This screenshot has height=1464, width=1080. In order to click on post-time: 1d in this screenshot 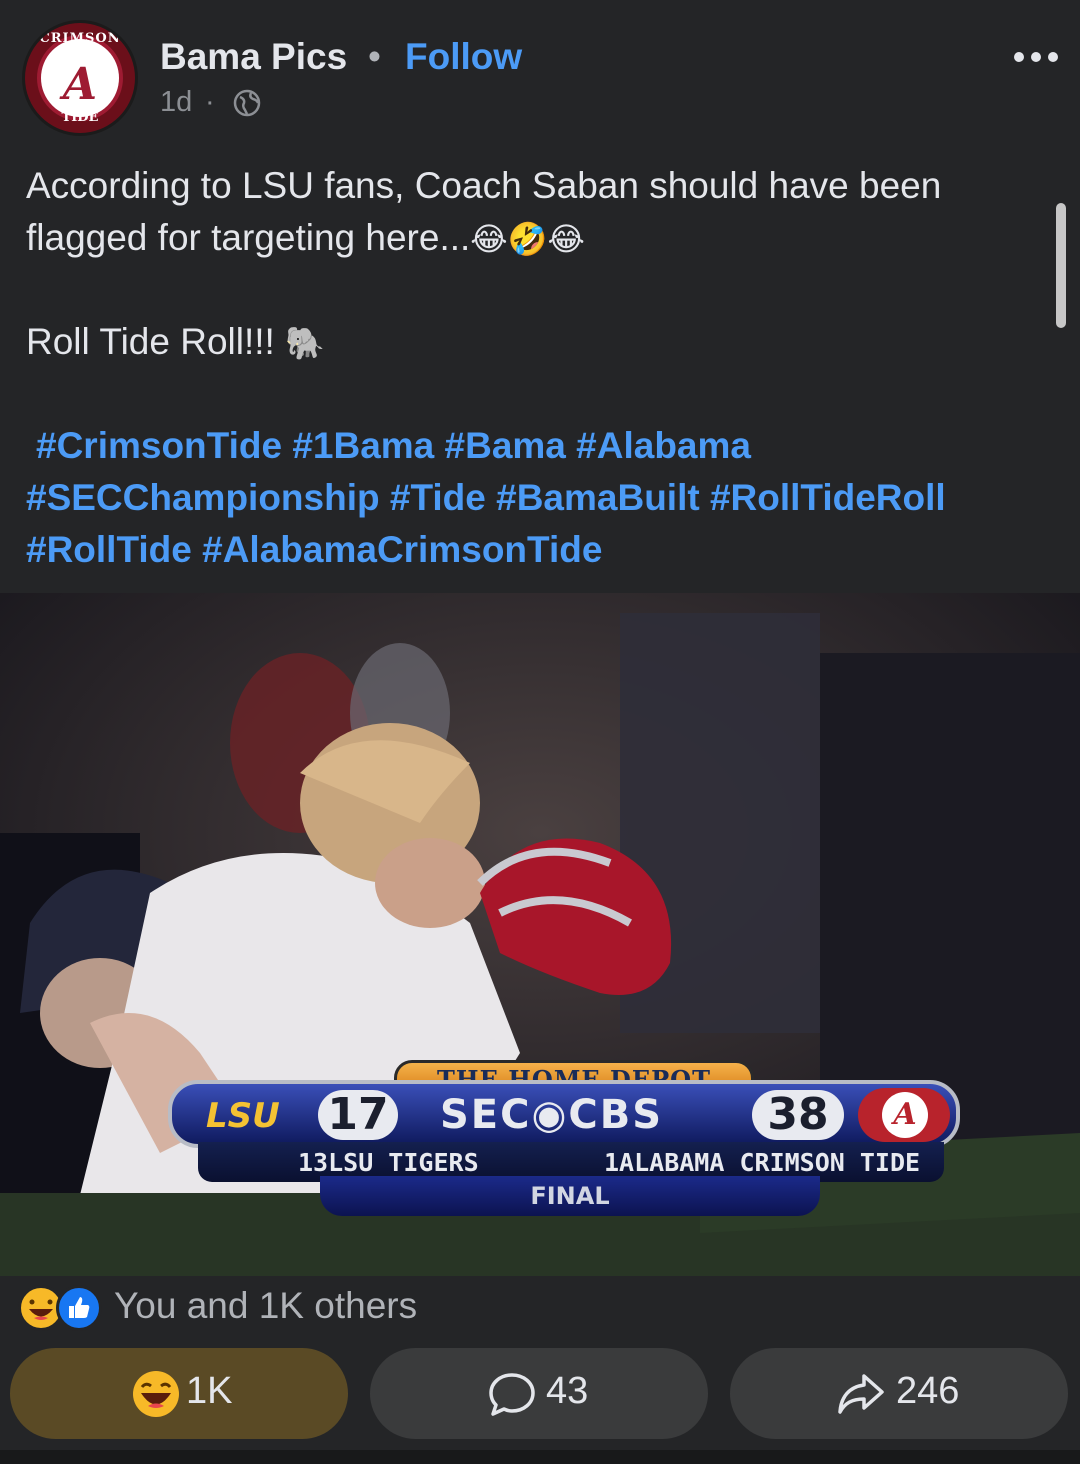, I will do `click(176, 102)`.